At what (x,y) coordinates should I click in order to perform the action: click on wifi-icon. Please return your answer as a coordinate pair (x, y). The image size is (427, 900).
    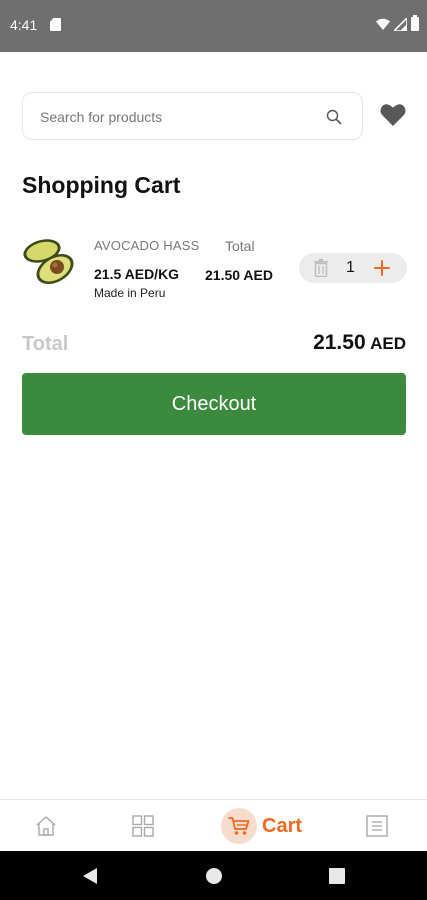
    Looking at the image, I should click on (383, 24).